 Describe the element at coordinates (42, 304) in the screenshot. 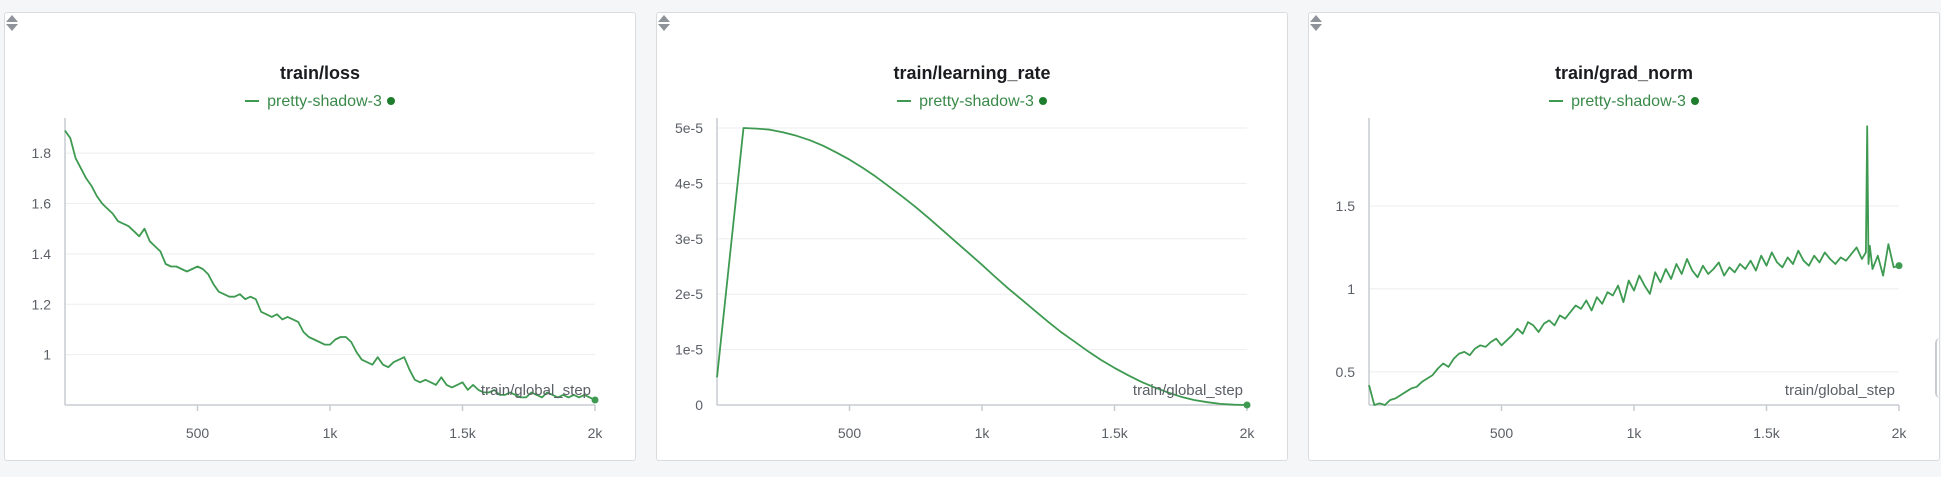

I see `y-tick-label: 1.2` at that location.